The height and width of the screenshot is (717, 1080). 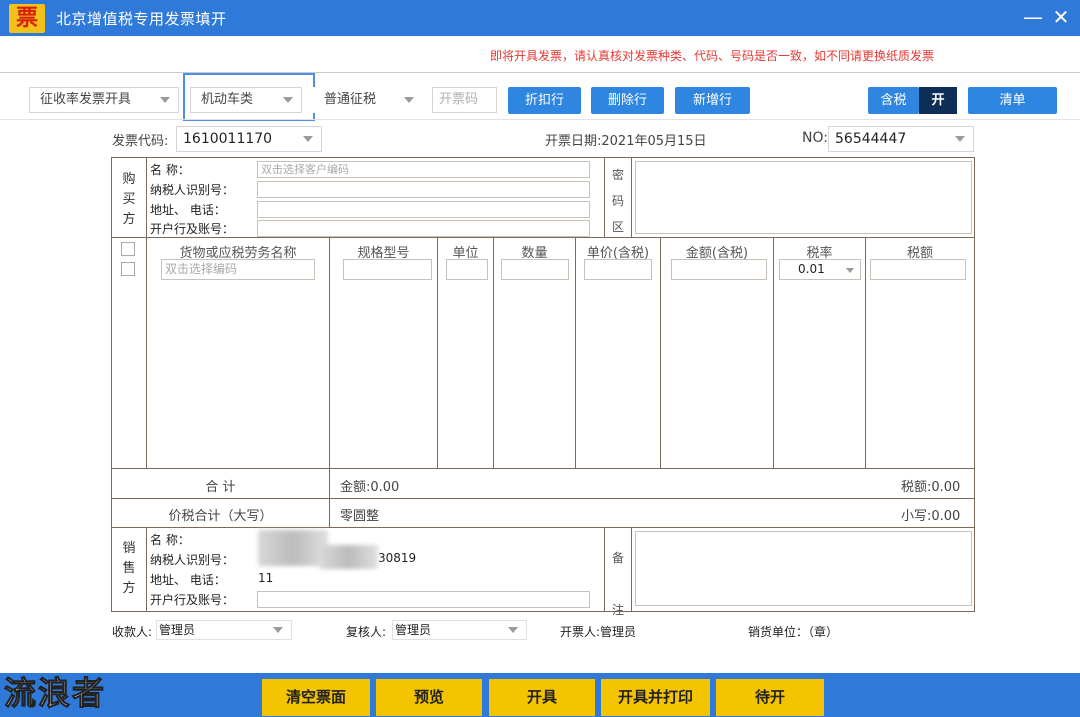 I want to click on seller-address-label: 地址、 电话：, so click(x=188, y=580).